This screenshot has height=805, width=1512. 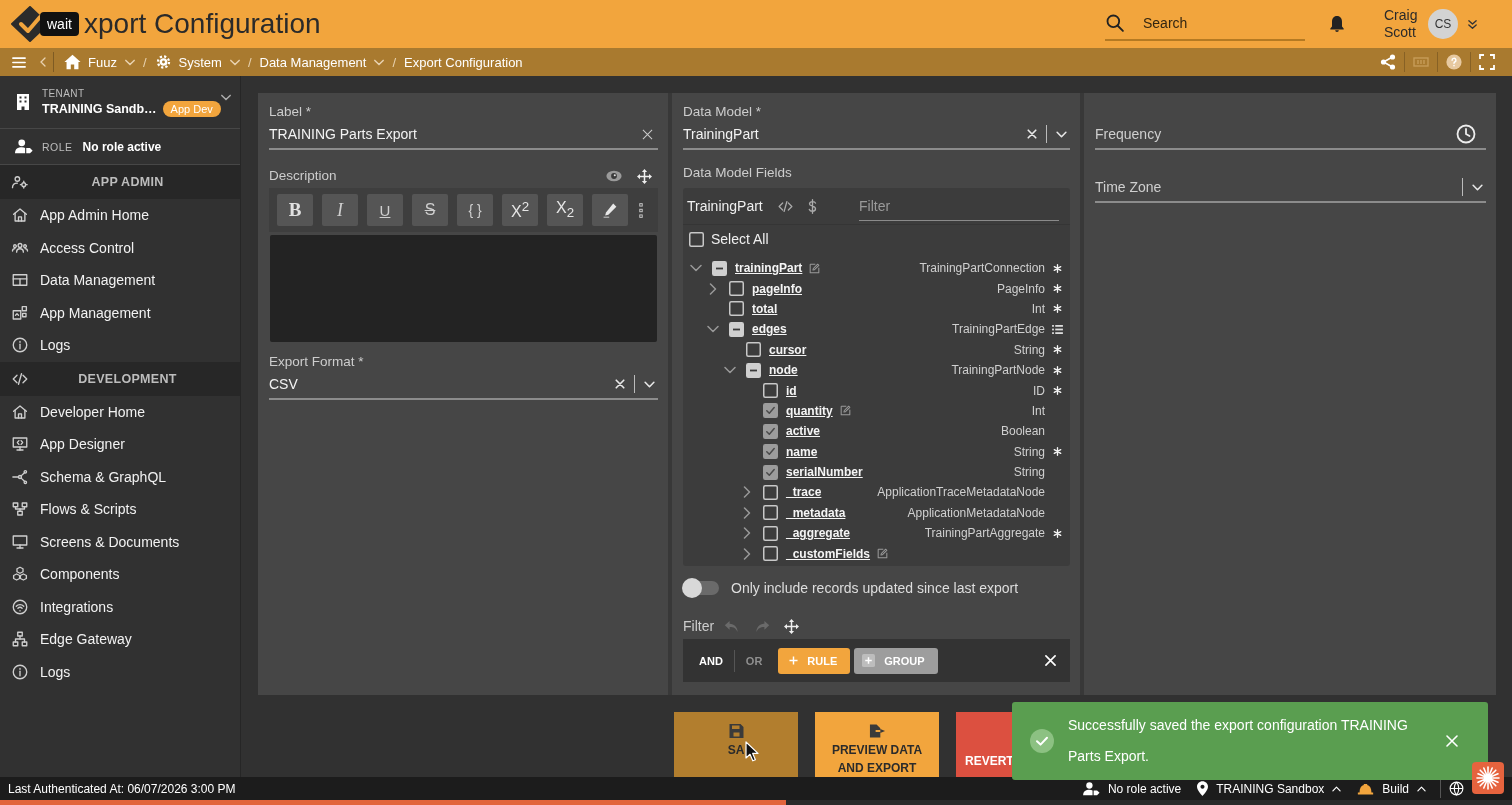 What do you see at coordinates (463, 135) in the screenshot?
I see `label-input: TRAINING Parts Export` at bounding box center [463, 135].